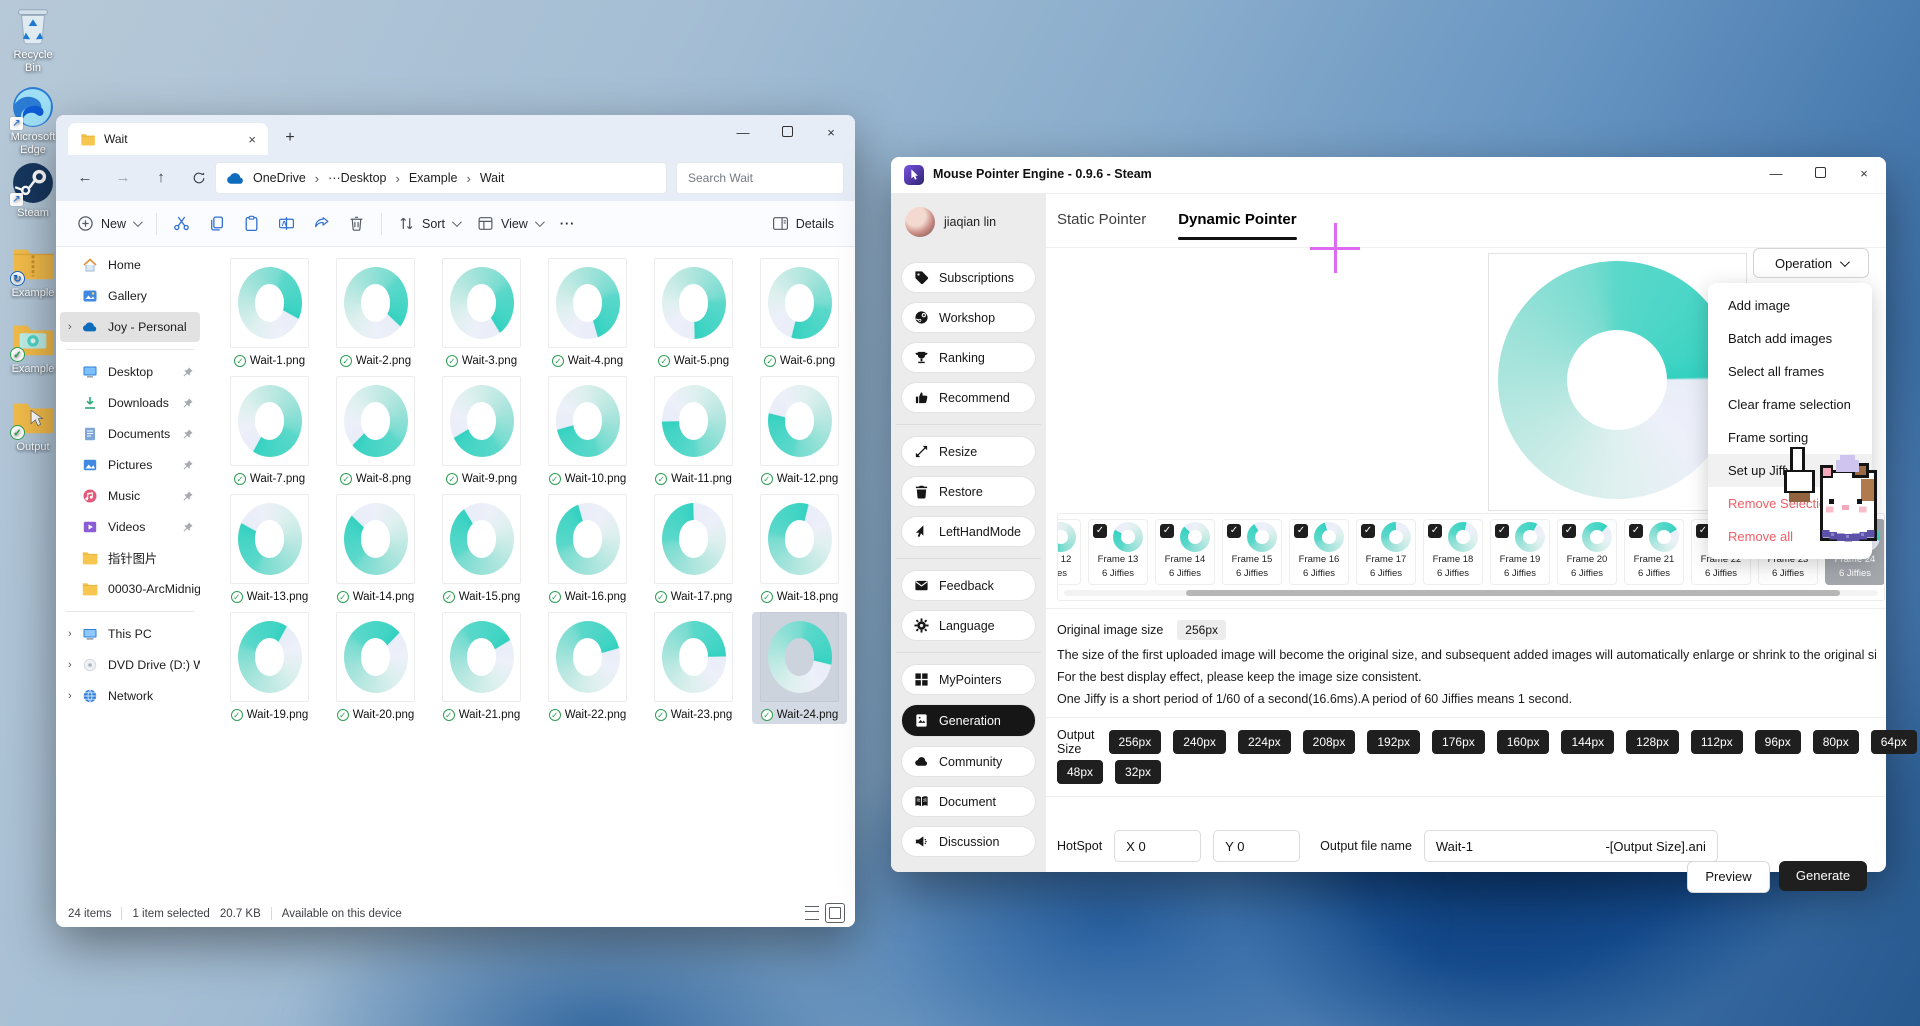 The height and width of the screenshot is (1026, 1920). I want to click on search-input: Search Wait, so click(760, 178).